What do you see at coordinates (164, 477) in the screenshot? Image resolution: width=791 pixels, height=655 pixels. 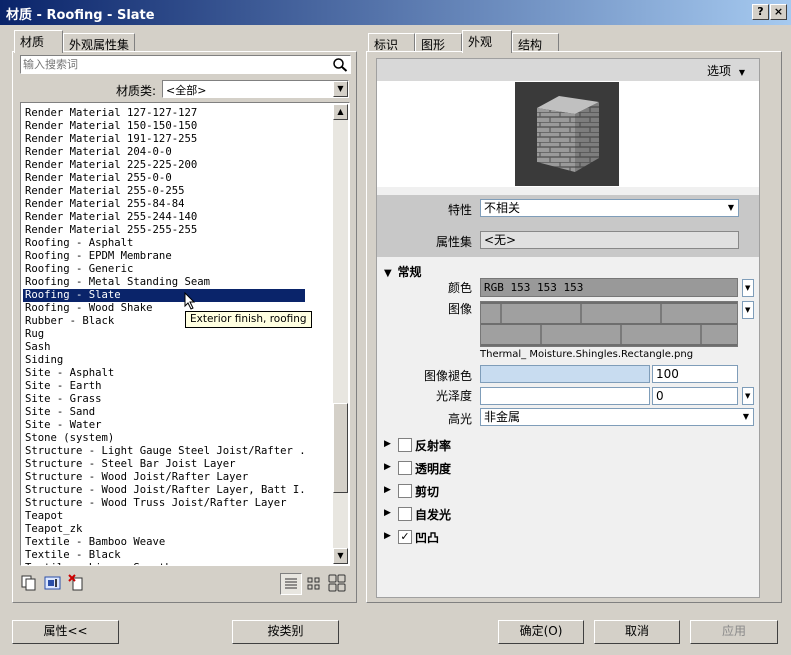 I see `material-list-item: Structure - Wood Joist/Rafter Layer` at bounding box center [164, 477].